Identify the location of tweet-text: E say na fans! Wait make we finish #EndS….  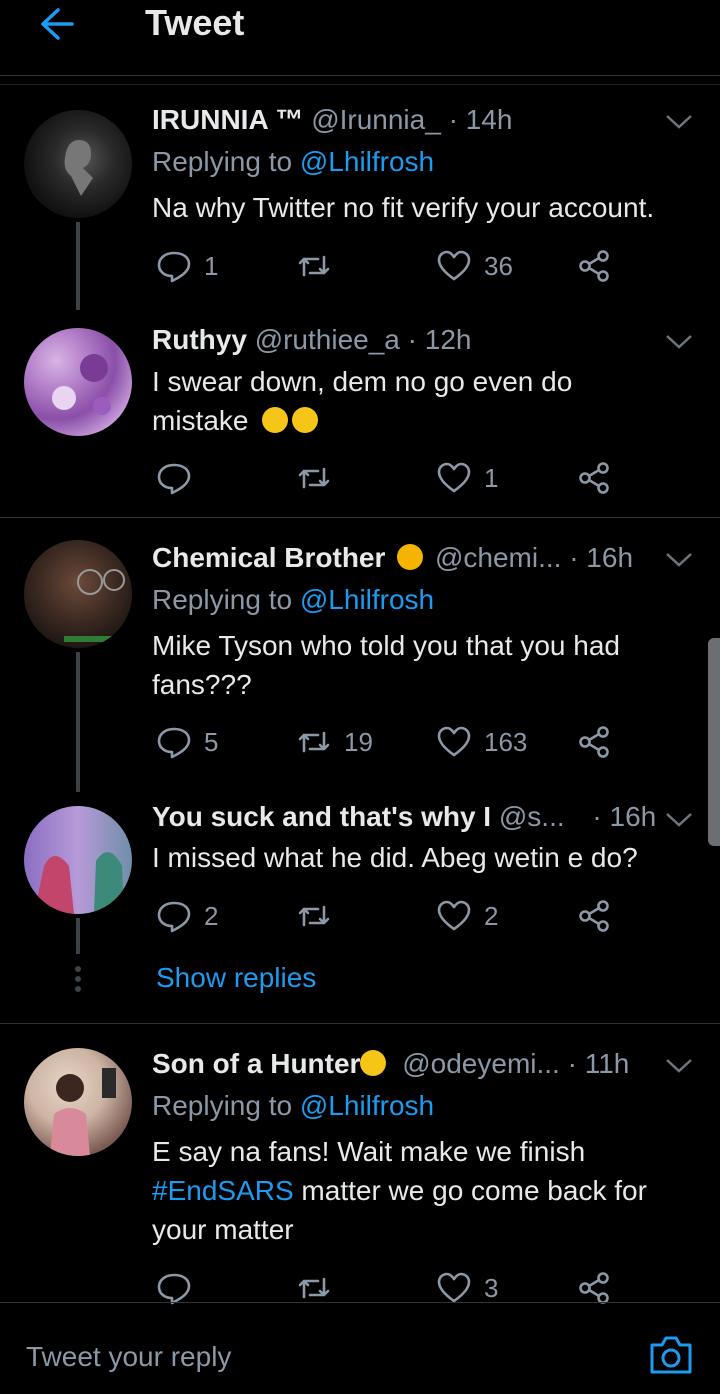
(426, 1190).